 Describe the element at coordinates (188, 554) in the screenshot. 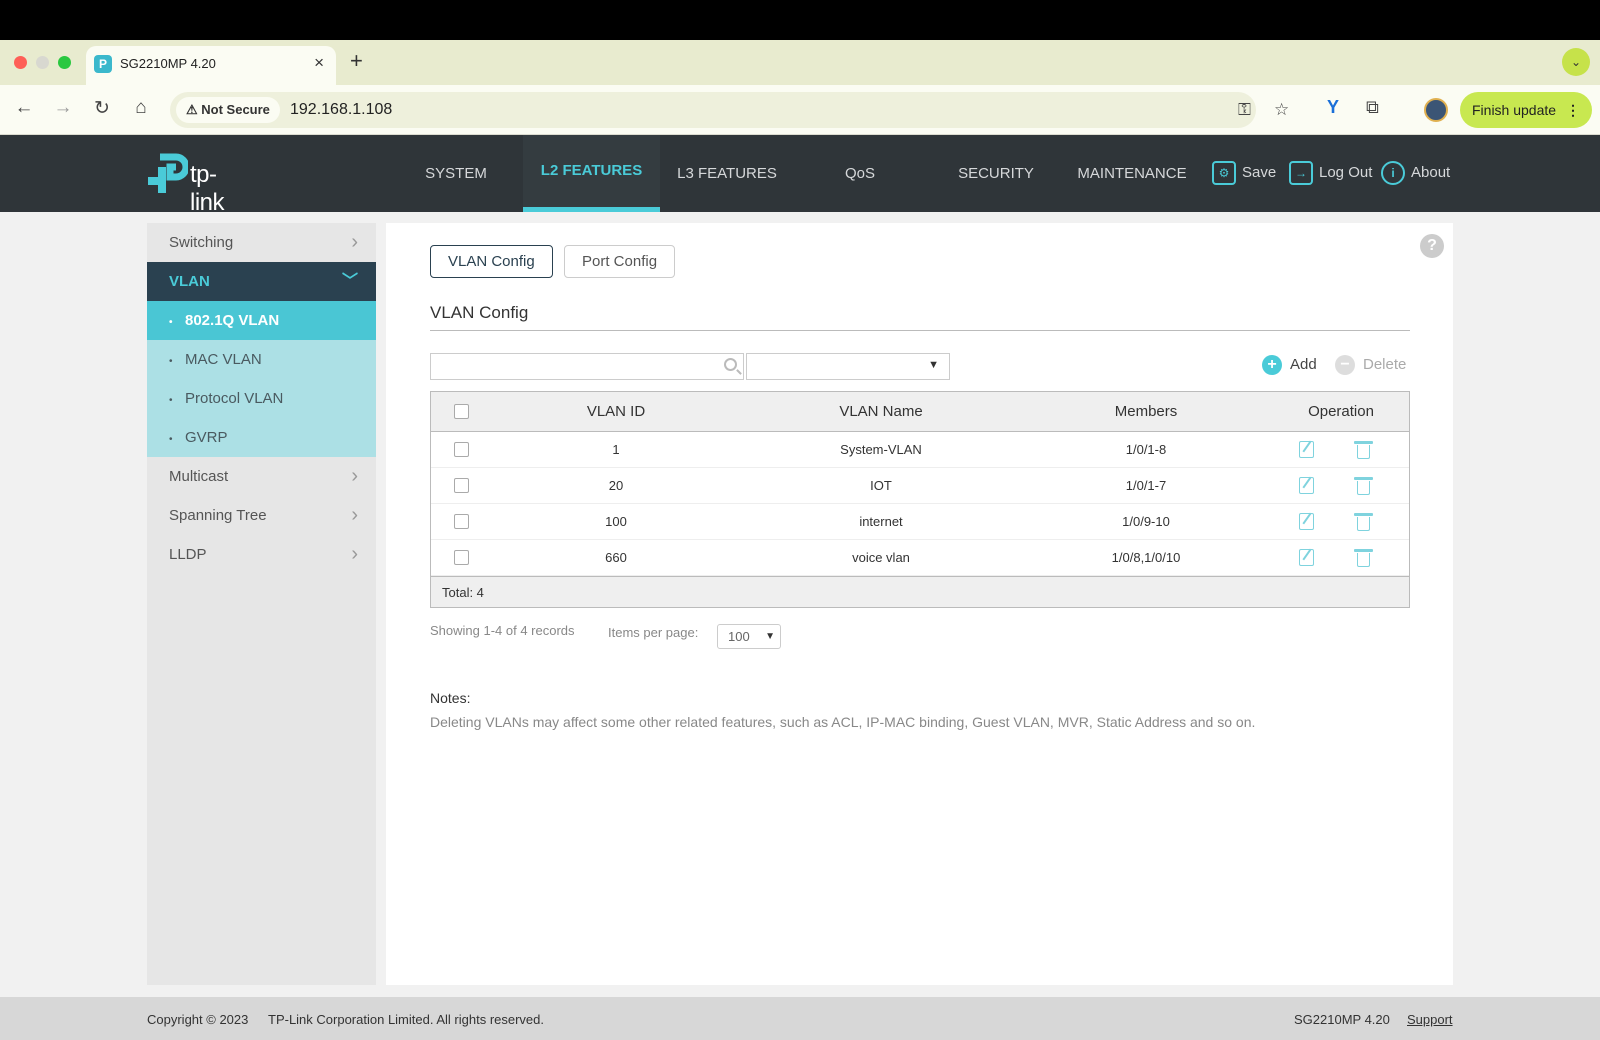

I see `sidebar-item-label: LLDP` at that location.